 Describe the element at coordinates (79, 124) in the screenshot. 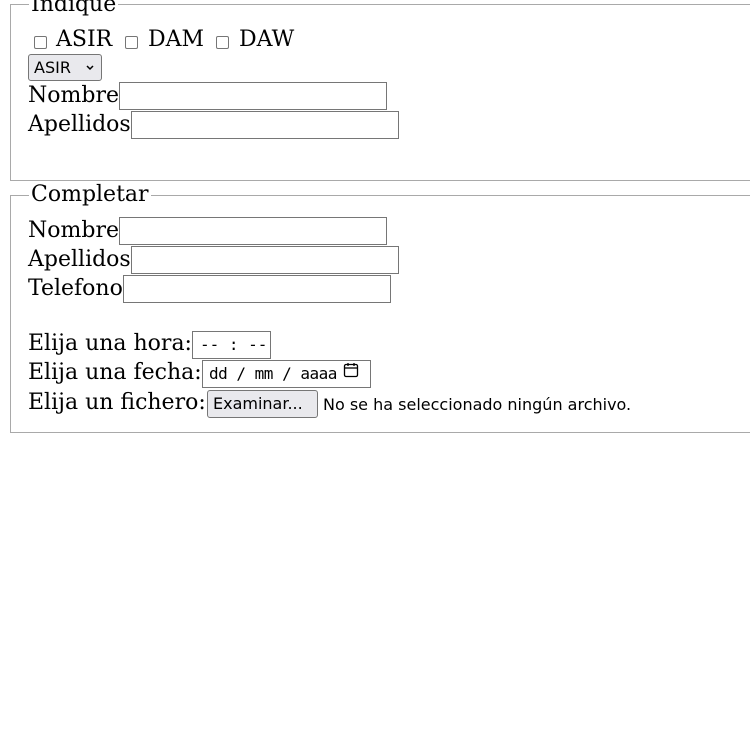

I see `indique-apellidos-label: Apellidos` at that location.